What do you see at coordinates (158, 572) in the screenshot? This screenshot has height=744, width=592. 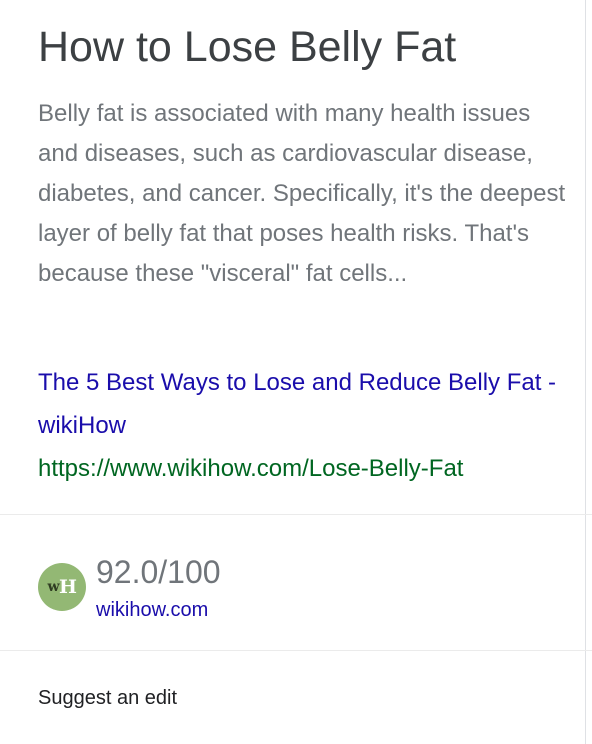 I see `rating-score: 92.0/100` at bounding box center [158, 572].